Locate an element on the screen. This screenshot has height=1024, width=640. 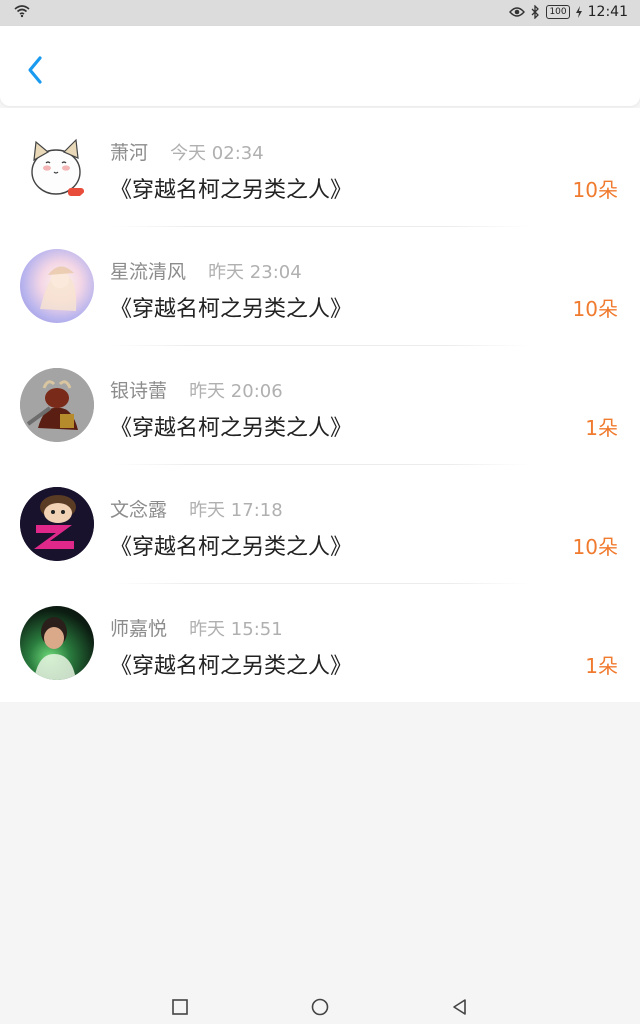
cartoon-z-avatar-icon is located at coordinates (57, 524).